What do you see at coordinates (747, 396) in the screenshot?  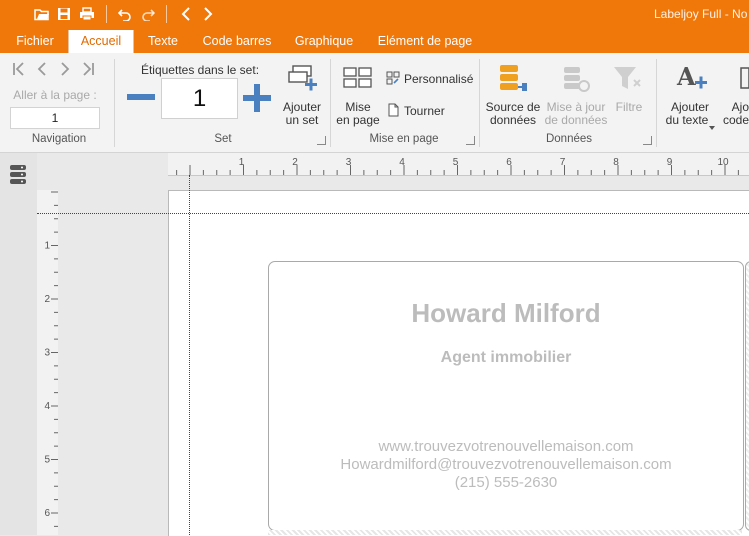 I see `next-label-edge` at bounding box center [747, 396].